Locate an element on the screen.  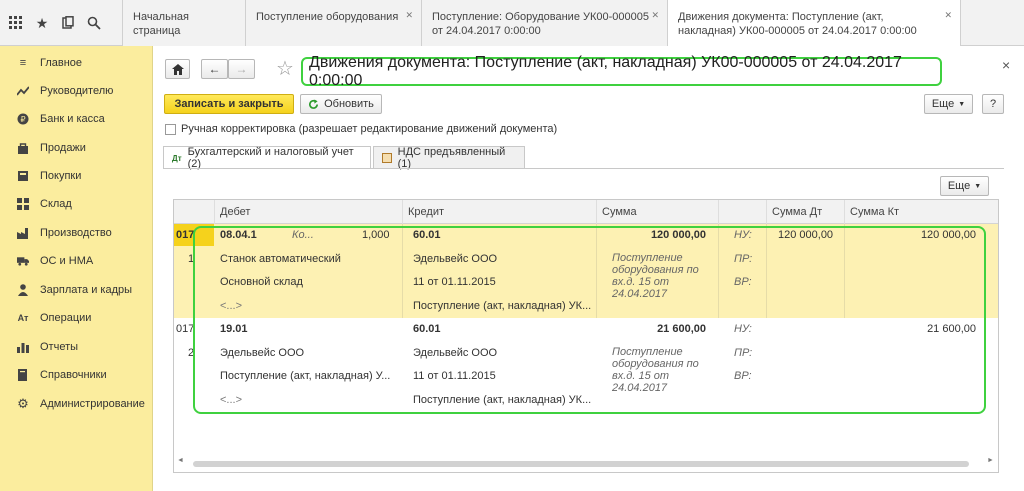
debit-account: 08.04.1 is located at coordinates (238, 235).